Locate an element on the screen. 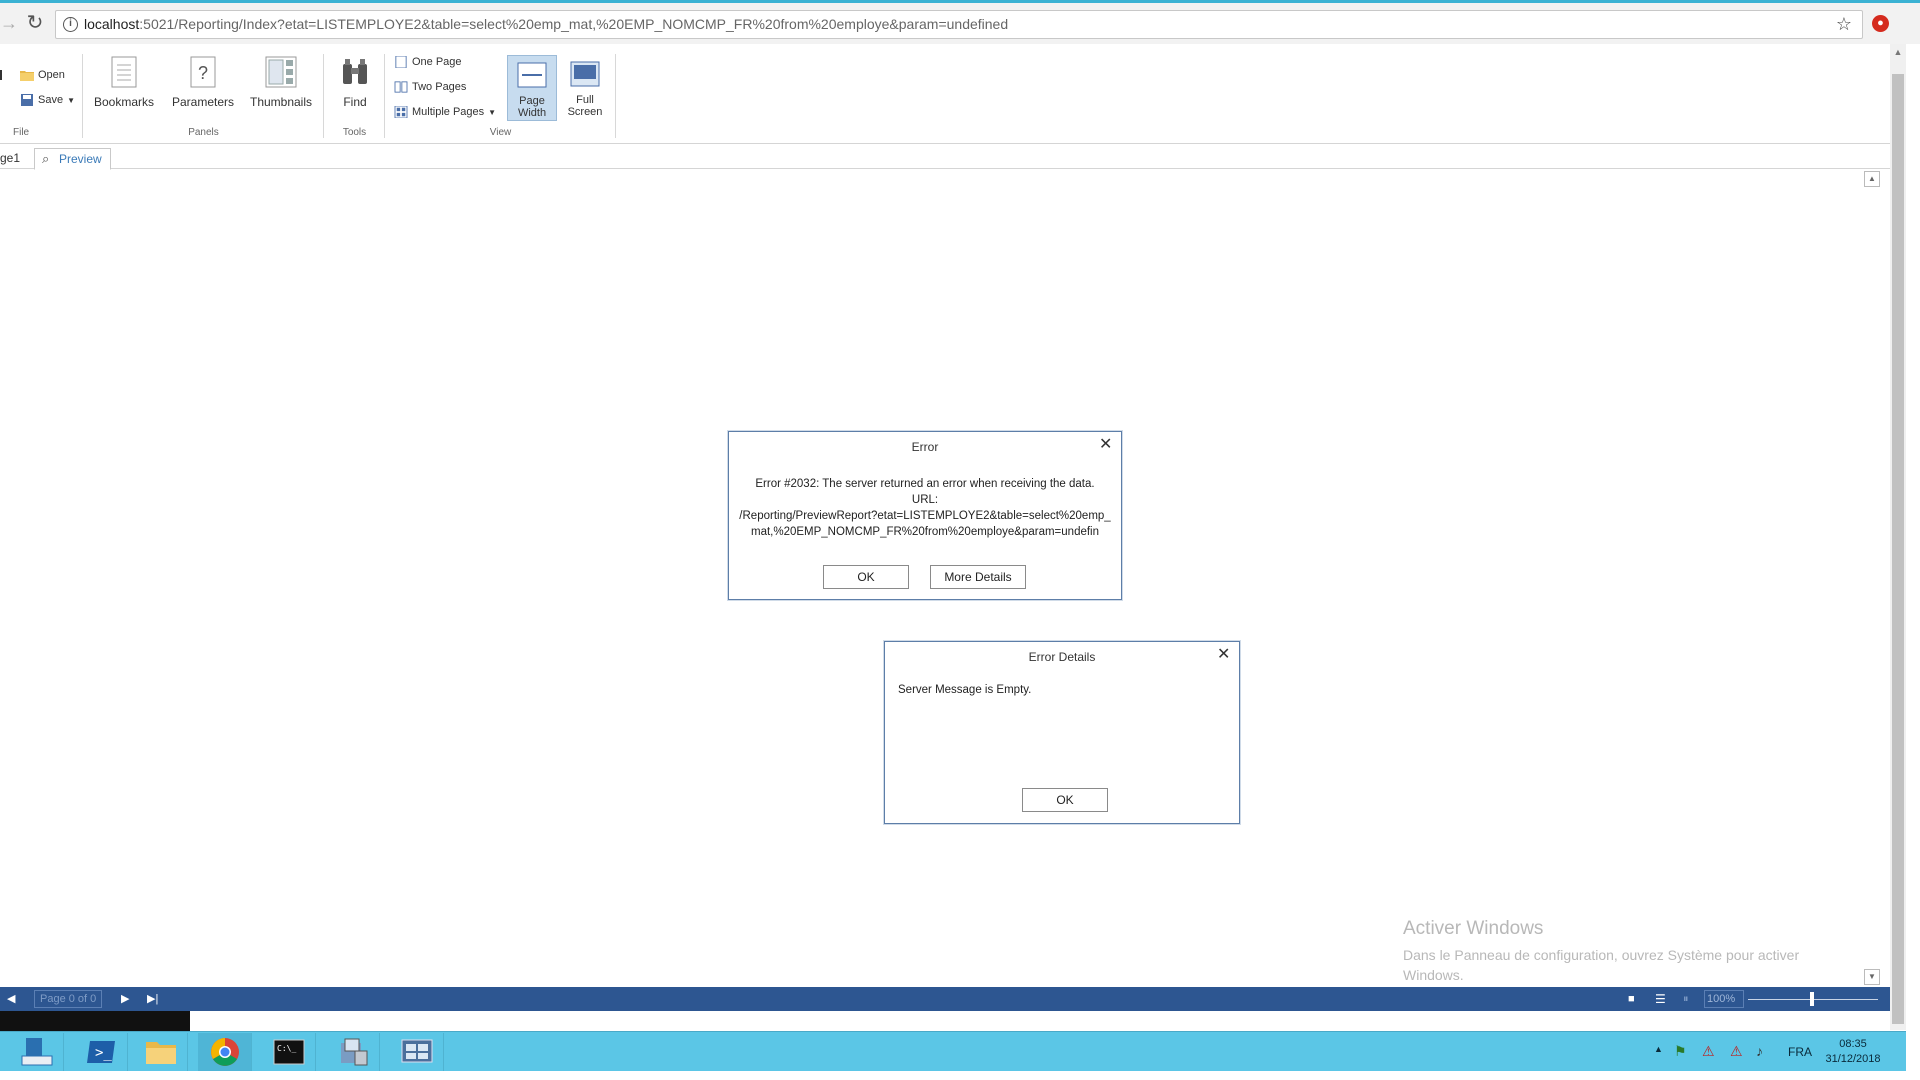  page-indicator: Page 0 of 0 is located at coordinates (68, 999).